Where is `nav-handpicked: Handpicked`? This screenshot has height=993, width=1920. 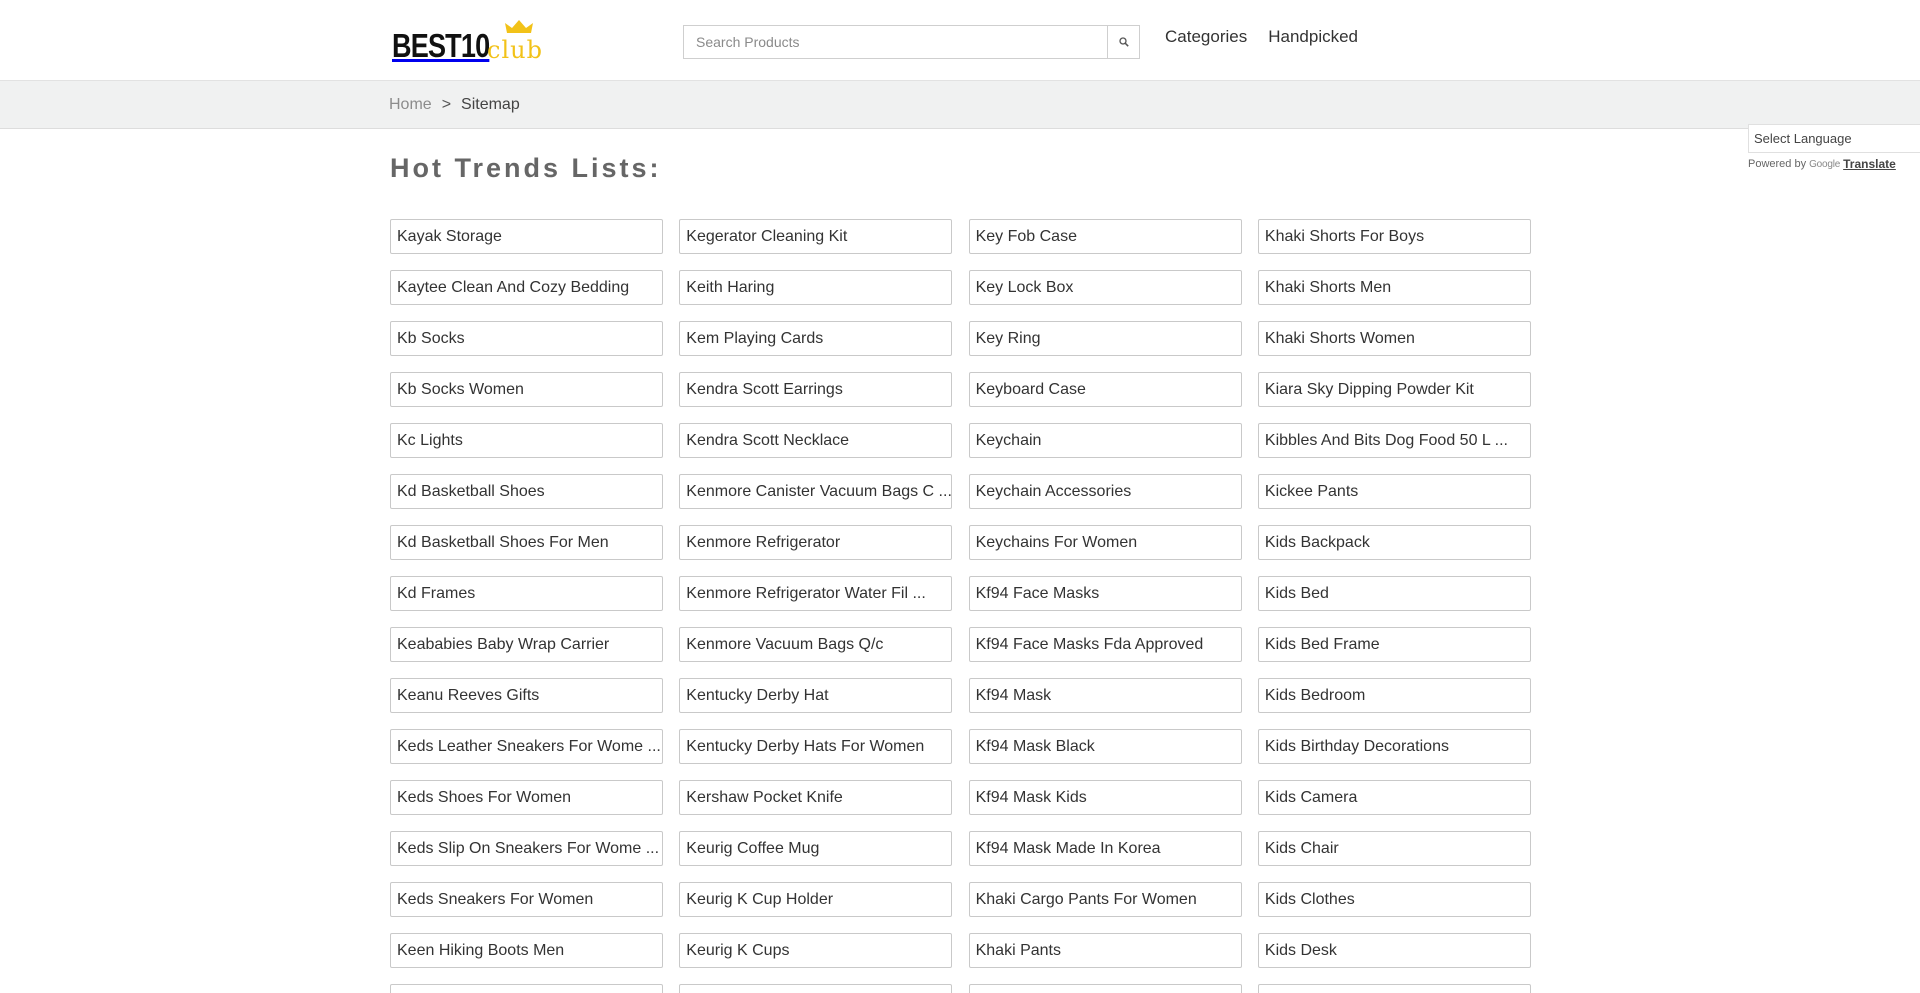
nav-handpicked: Handpicked is located at coordinates (1313, 37).